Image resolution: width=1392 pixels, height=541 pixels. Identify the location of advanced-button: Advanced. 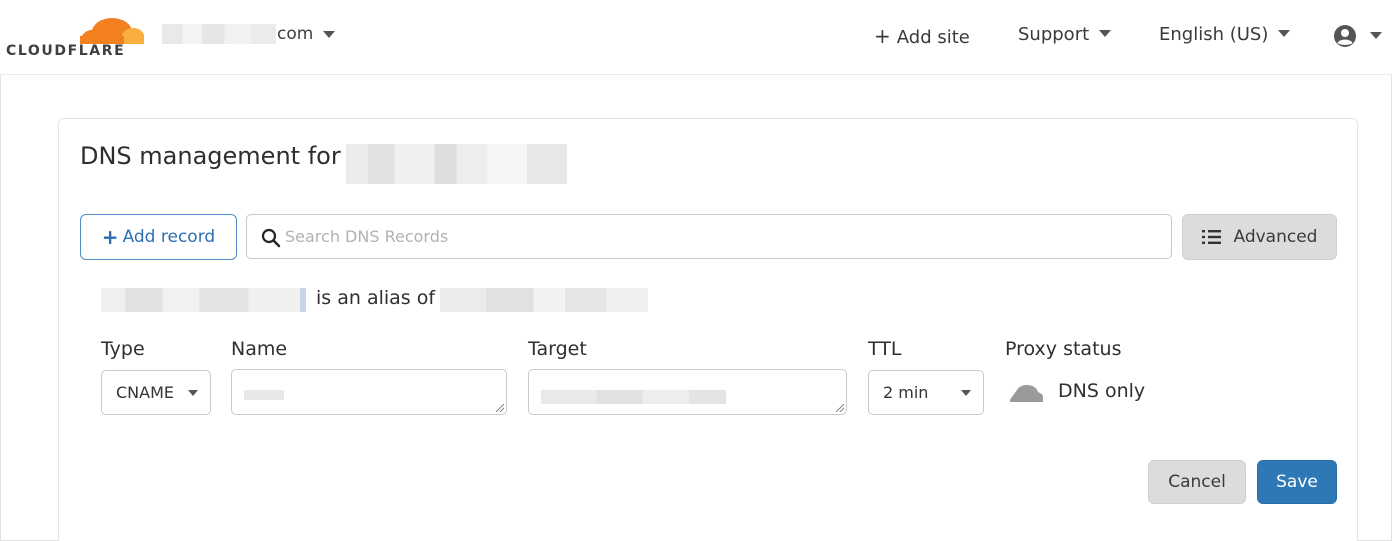
(1259, 237).